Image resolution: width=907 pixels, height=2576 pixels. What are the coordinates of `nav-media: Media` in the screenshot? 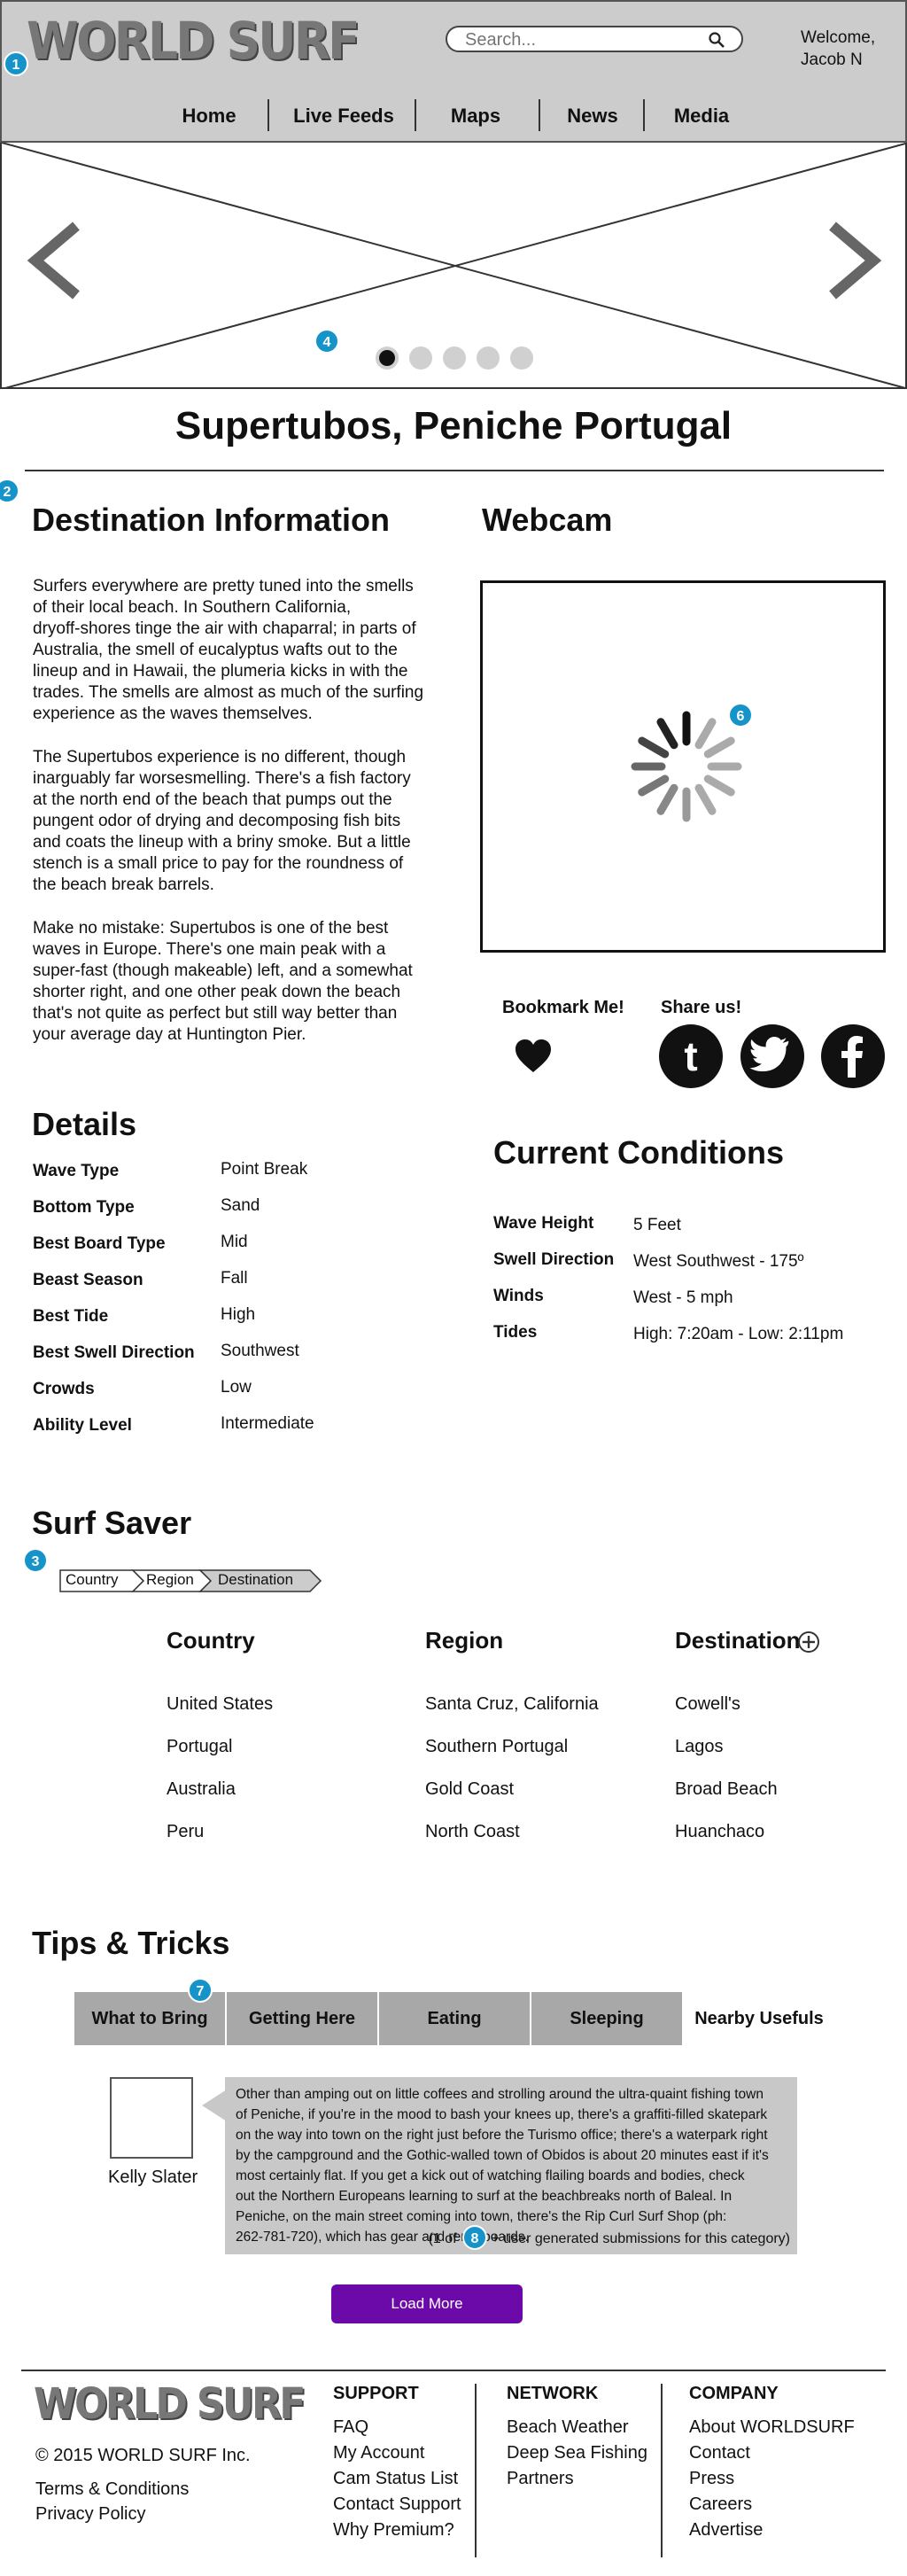 It's located at (701, 116).